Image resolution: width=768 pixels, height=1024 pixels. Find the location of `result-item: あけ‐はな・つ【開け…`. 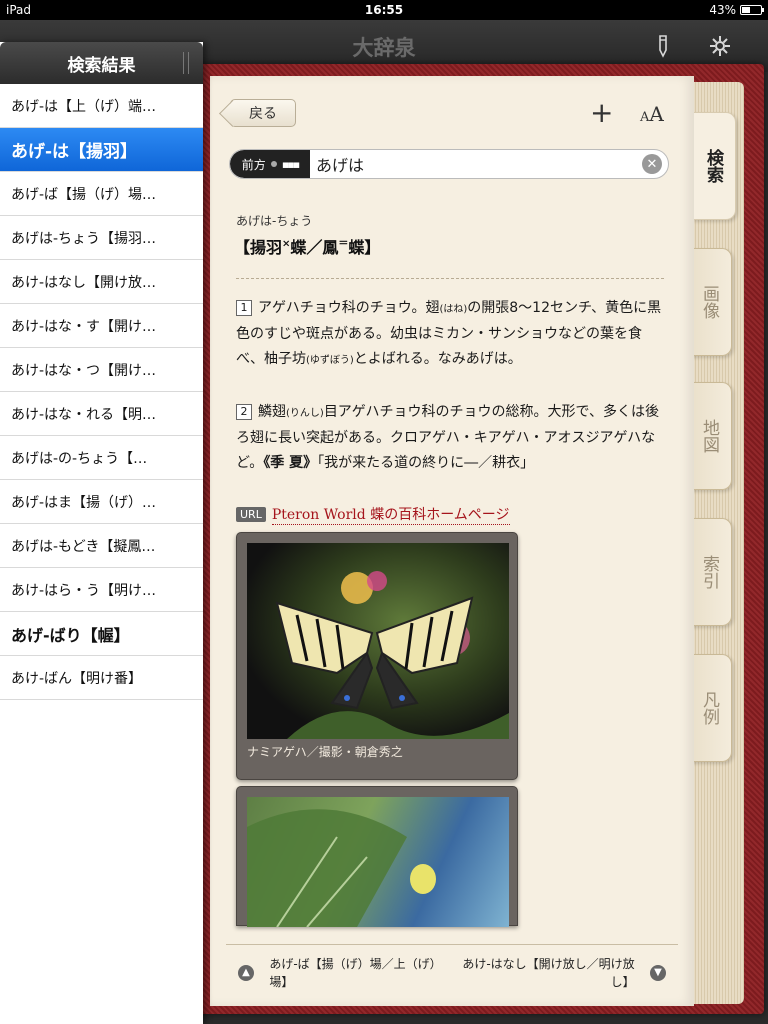

result-item: あけ‐はな・つ【開け… is located at coordinates (101, 370).